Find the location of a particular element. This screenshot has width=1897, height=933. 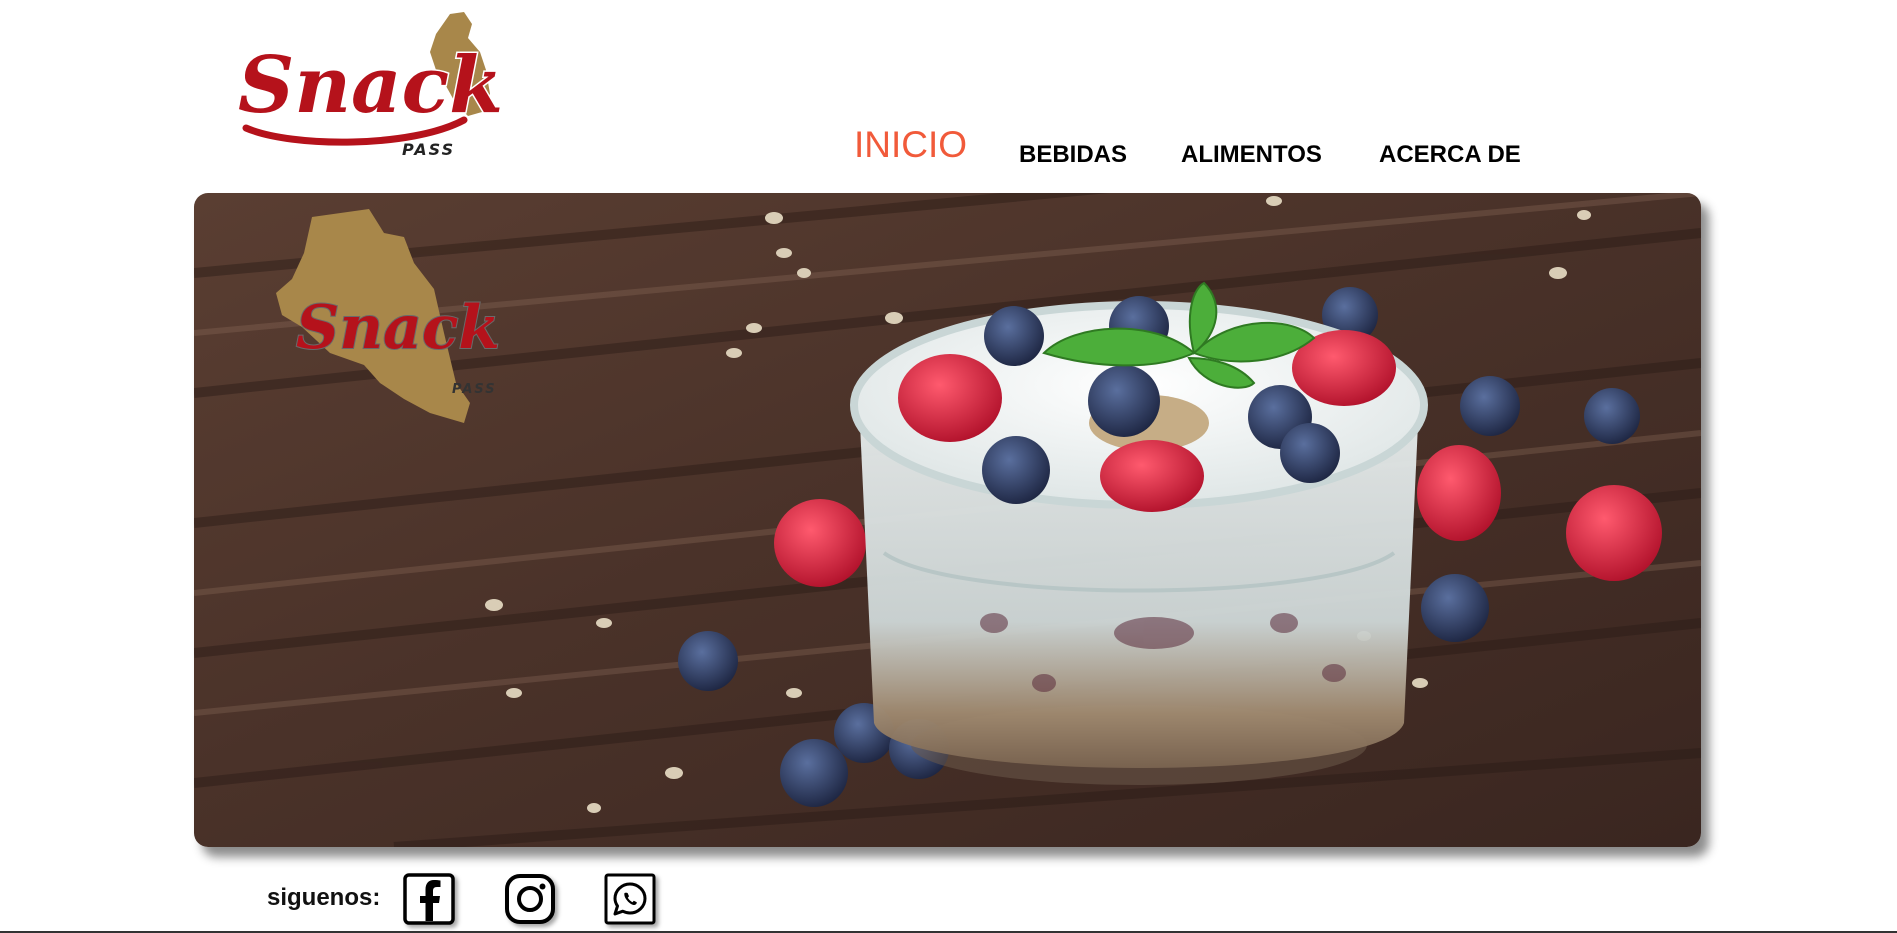

hero-overlay-subtext: PASS is located at coordinates (474, 389).